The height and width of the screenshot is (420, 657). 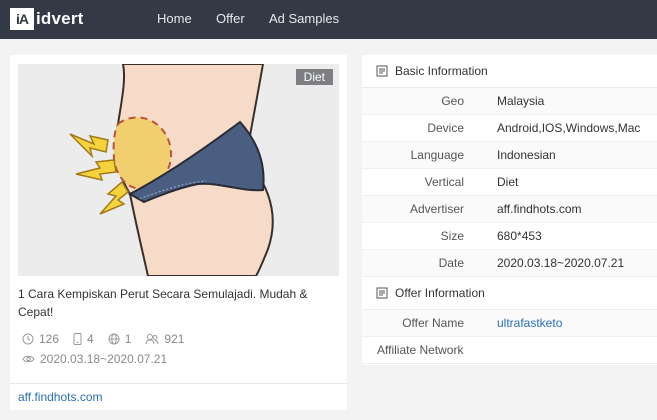 I want to click on top-navbar: iA idvert Home Offer Ad Samples, so click(x=328, y=19).